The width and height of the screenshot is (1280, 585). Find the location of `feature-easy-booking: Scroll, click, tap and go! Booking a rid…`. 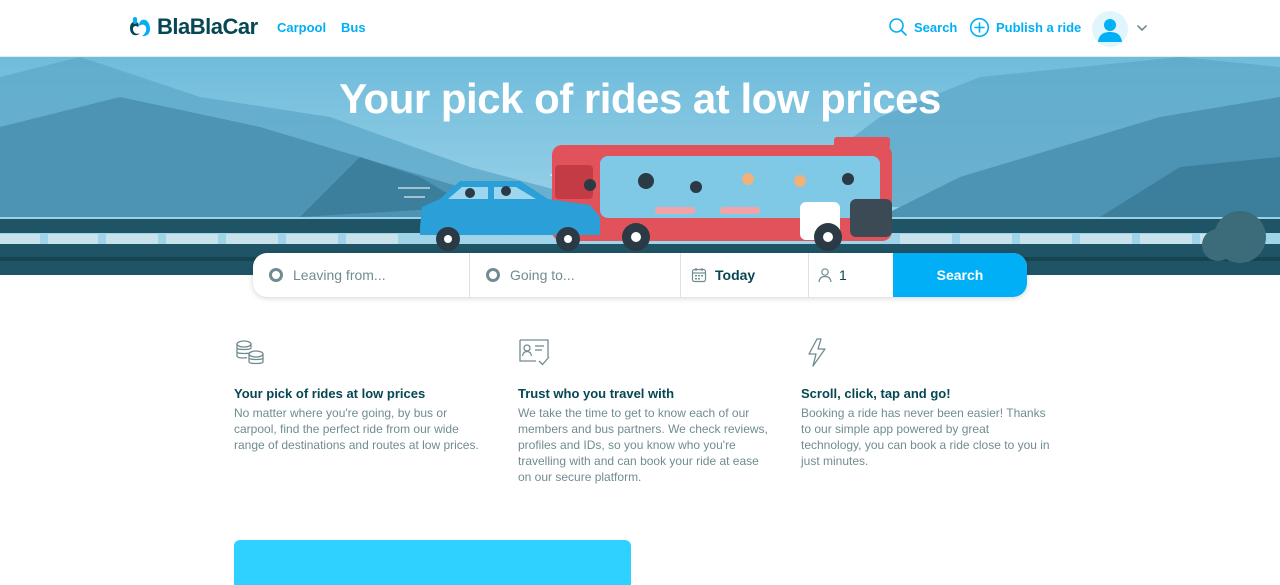

feature-easy-booking: Scroll, click, tap and go! Booking a rid… is located at coordinates (926, 403).